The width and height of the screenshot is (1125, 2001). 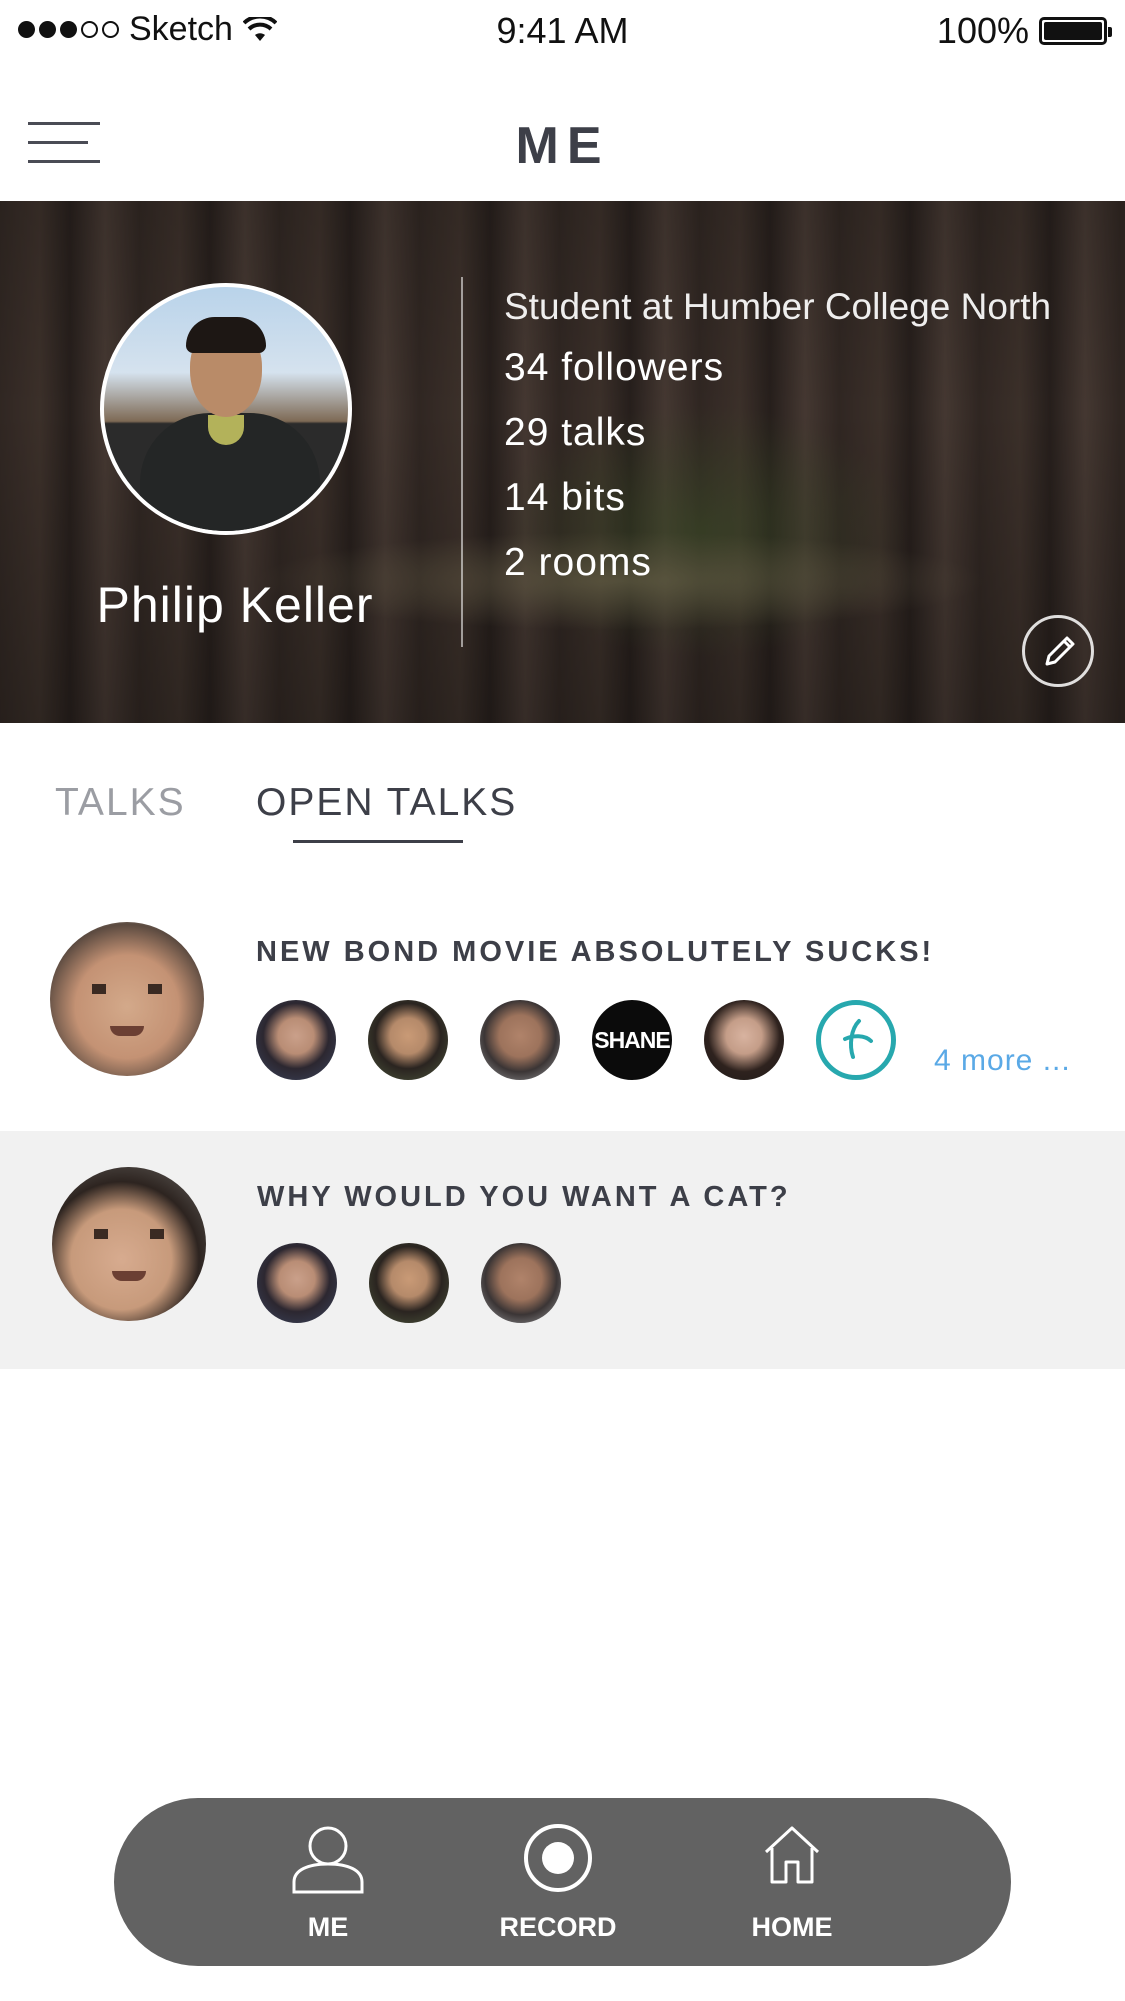 I want to click on bottom-tab-home: HOME, so click(x=792, y=1882).